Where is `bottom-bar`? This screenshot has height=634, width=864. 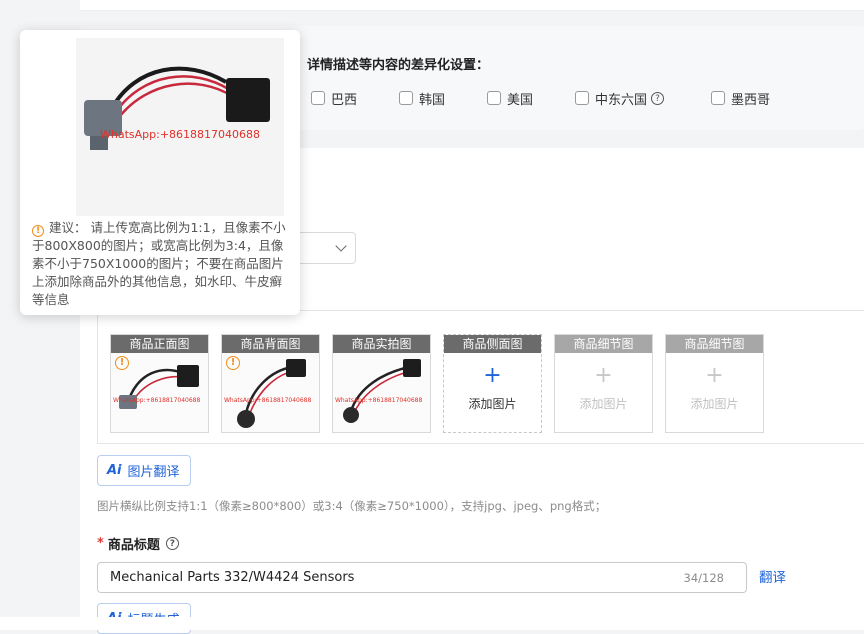 bottom-bar is located at coordinates (432, 623).